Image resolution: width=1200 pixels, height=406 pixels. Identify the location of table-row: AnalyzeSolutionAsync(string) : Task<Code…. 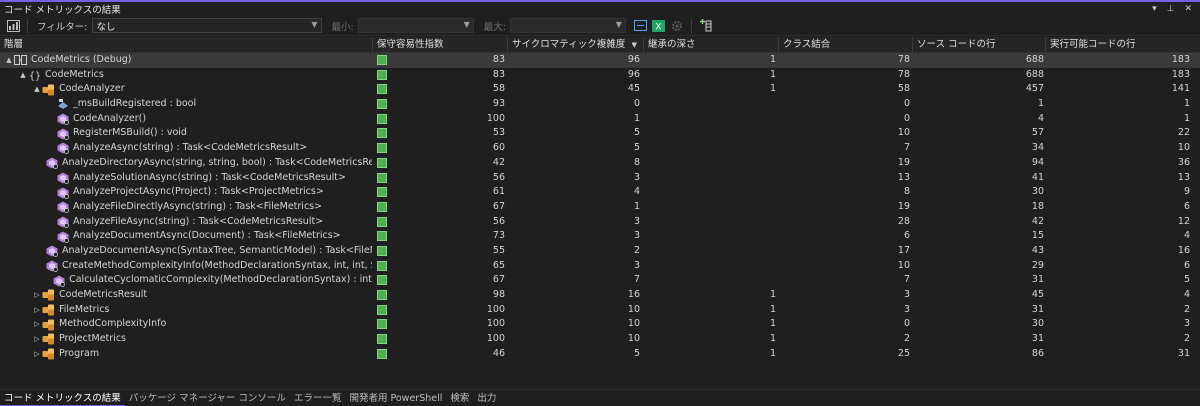
(600, 178).